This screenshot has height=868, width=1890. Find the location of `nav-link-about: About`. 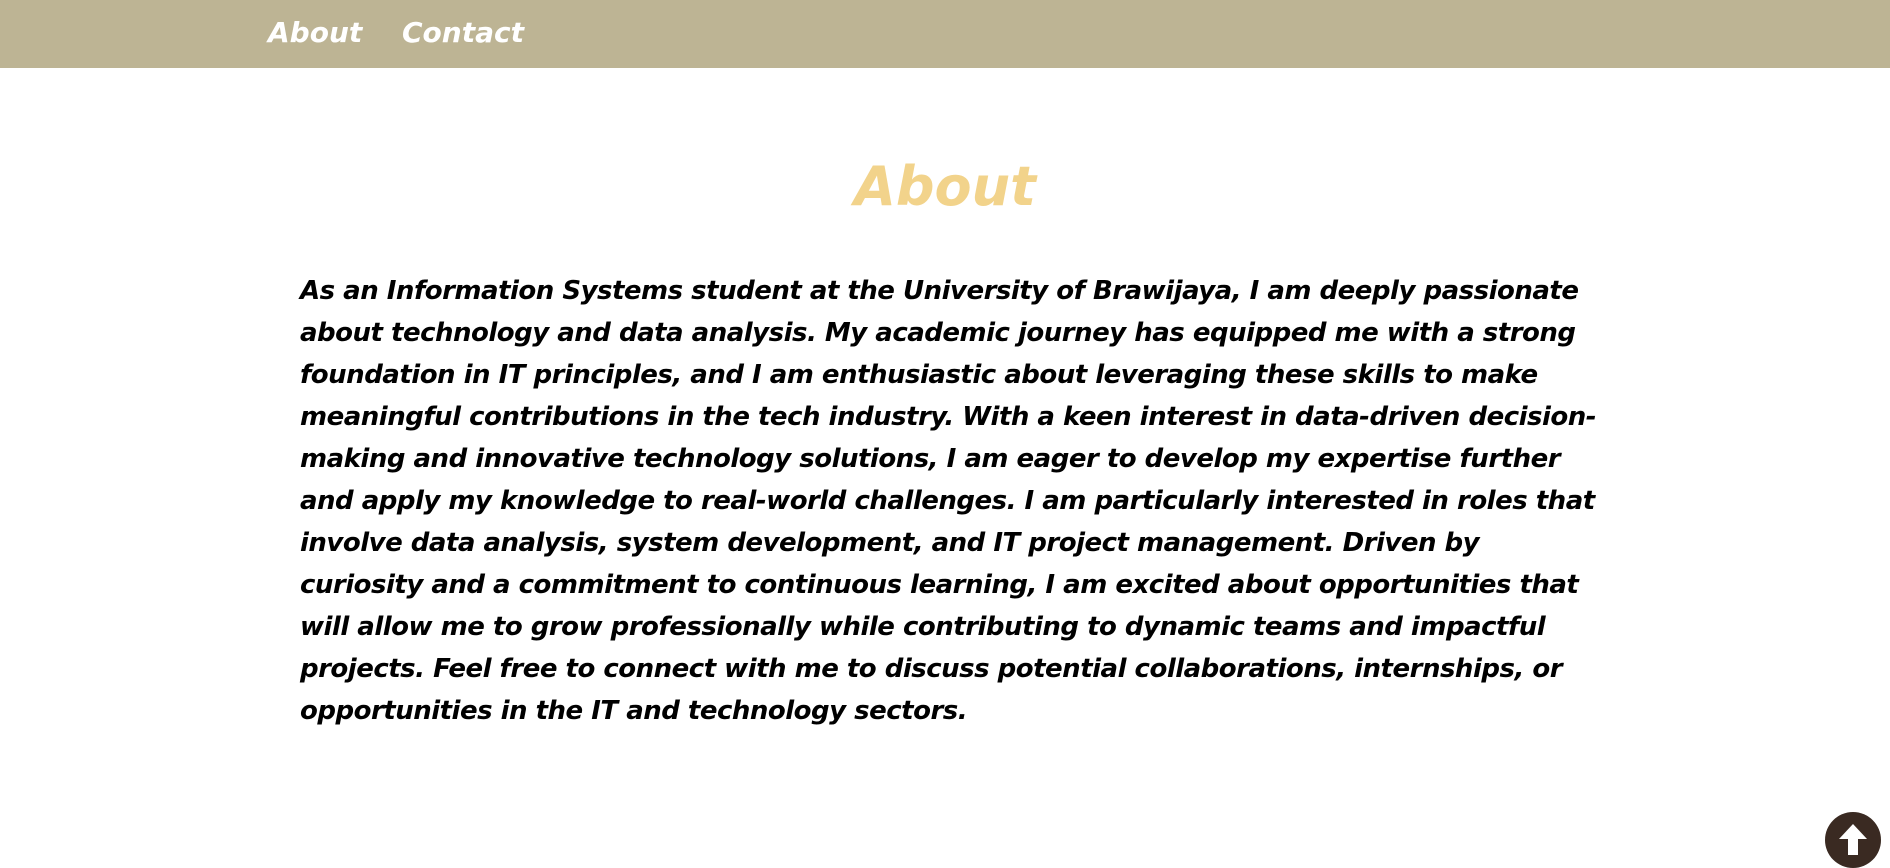

nav-link-about: About is located at coordinates (315, 33).